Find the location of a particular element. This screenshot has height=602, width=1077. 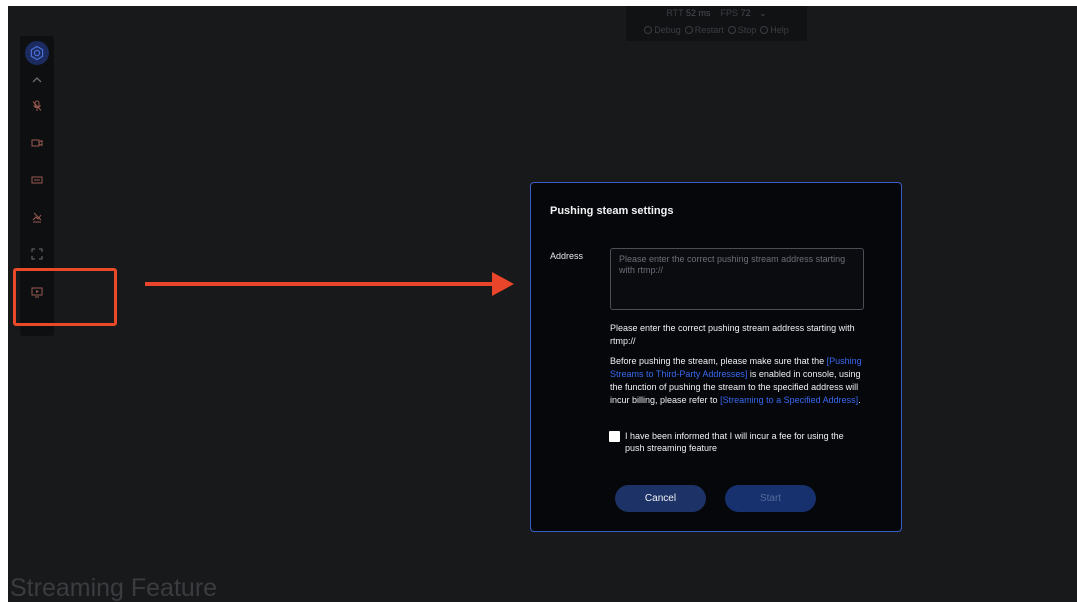

annotation-highlight-box is located at coordinates (65, 297).